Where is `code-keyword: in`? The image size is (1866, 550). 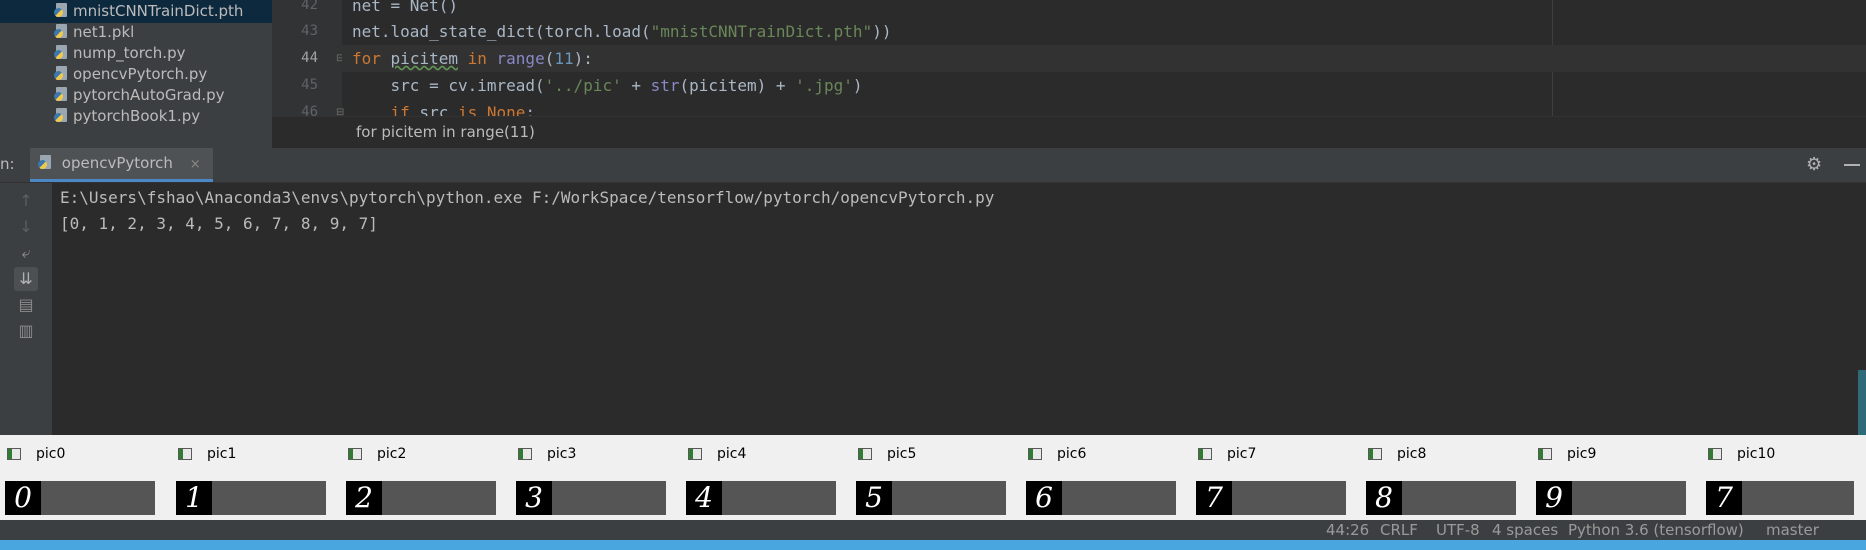 code-keyword: in is located at coordinates (477, 58).